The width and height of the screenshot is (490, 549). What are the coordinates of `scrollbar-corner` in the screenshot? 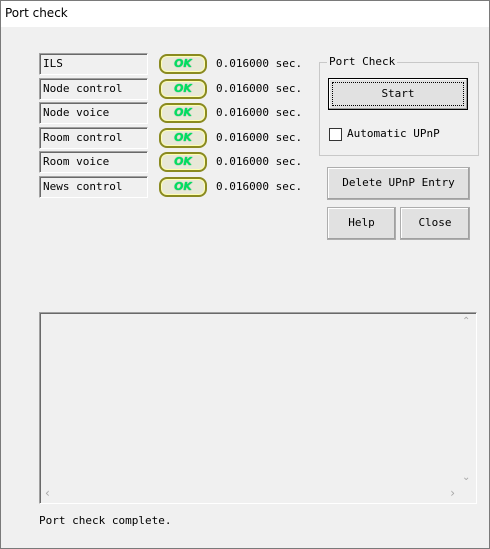 It's located at (467, 494).